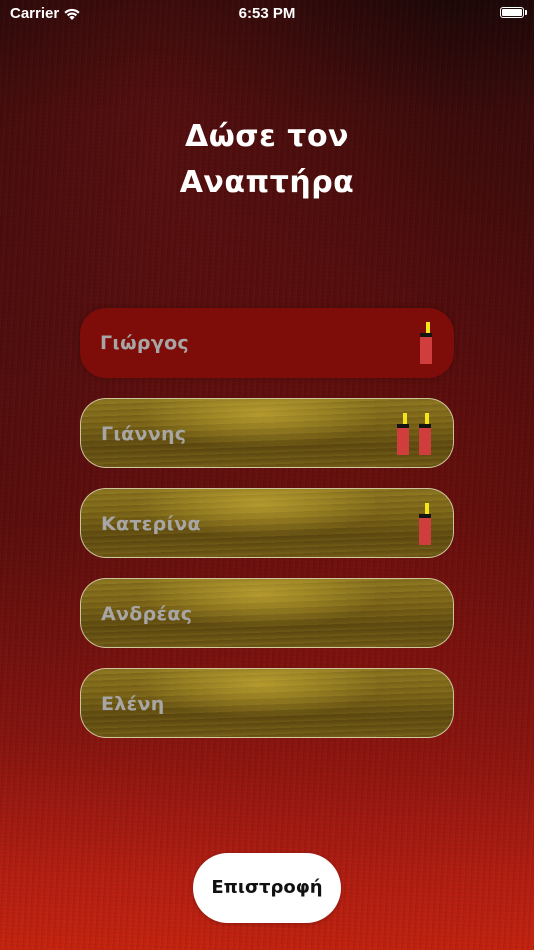 The image size is (534, 950). I want to click on page-title-line-2: Αναπτήρα, so click(267, 182).